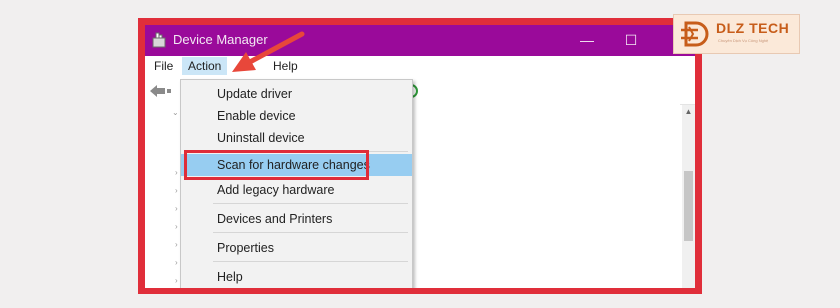 This screenshot has width=840, height=308. I want to click on logo-text: DLZ TECH, so click(753, 28).